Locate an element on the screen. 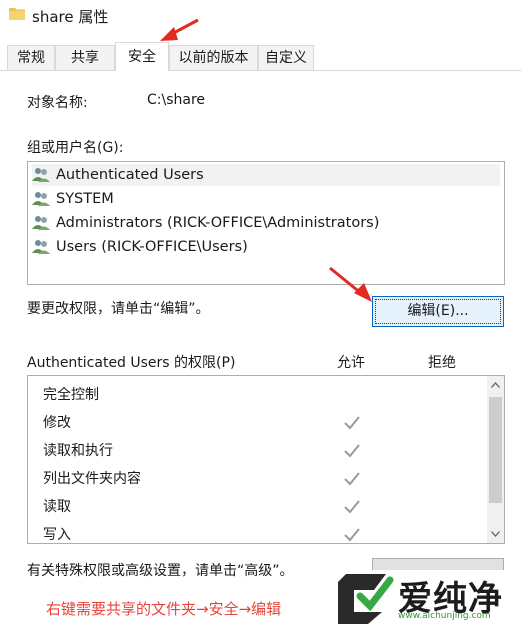 The image size is (521, 626). list-item-authenticated-users: Authenticated Users is located at coordinates (266, 175).